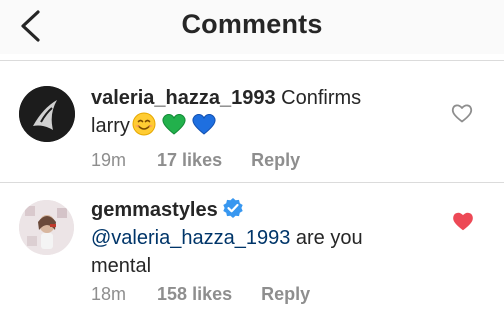  I want to click on smiling-face-emoji-icon, so click(144, 124).